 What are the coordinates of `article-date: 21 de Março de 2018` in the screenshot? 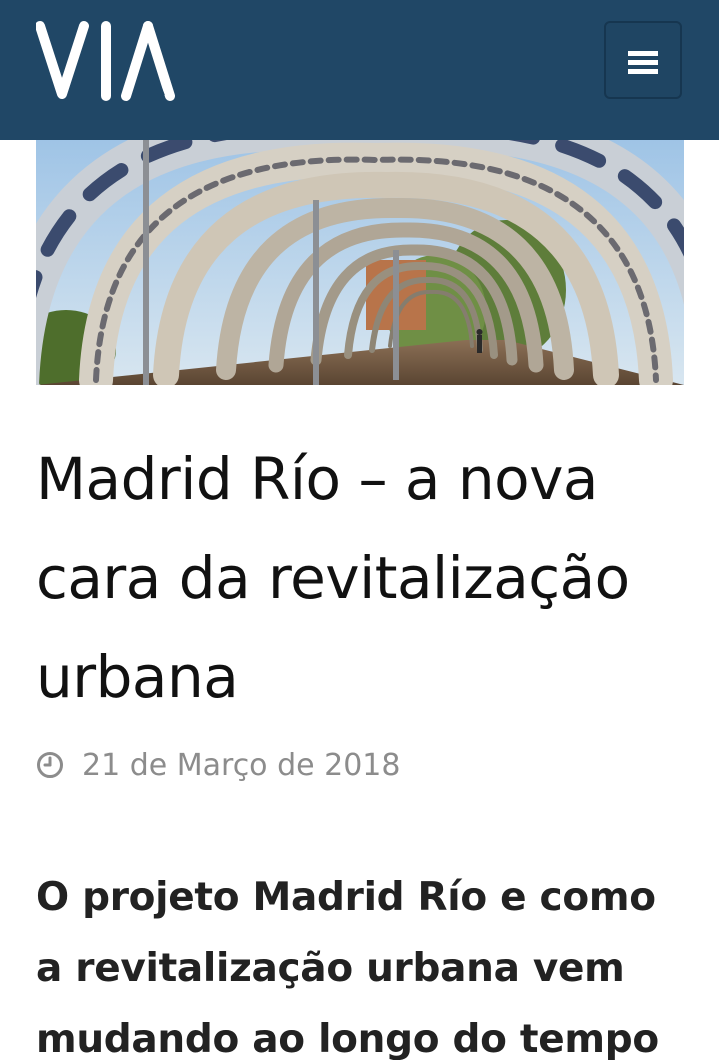 It's located at (218, 765).